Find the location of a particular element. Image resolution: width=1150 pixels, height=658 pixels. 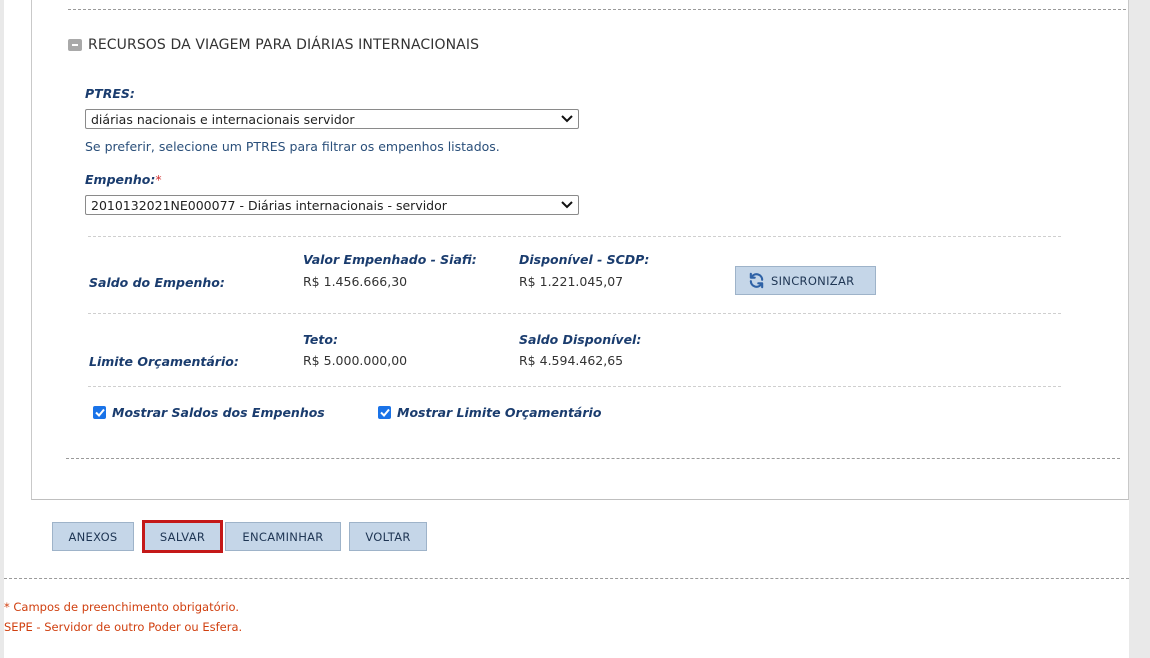

left-gutter is located at coordinates (2, 329).